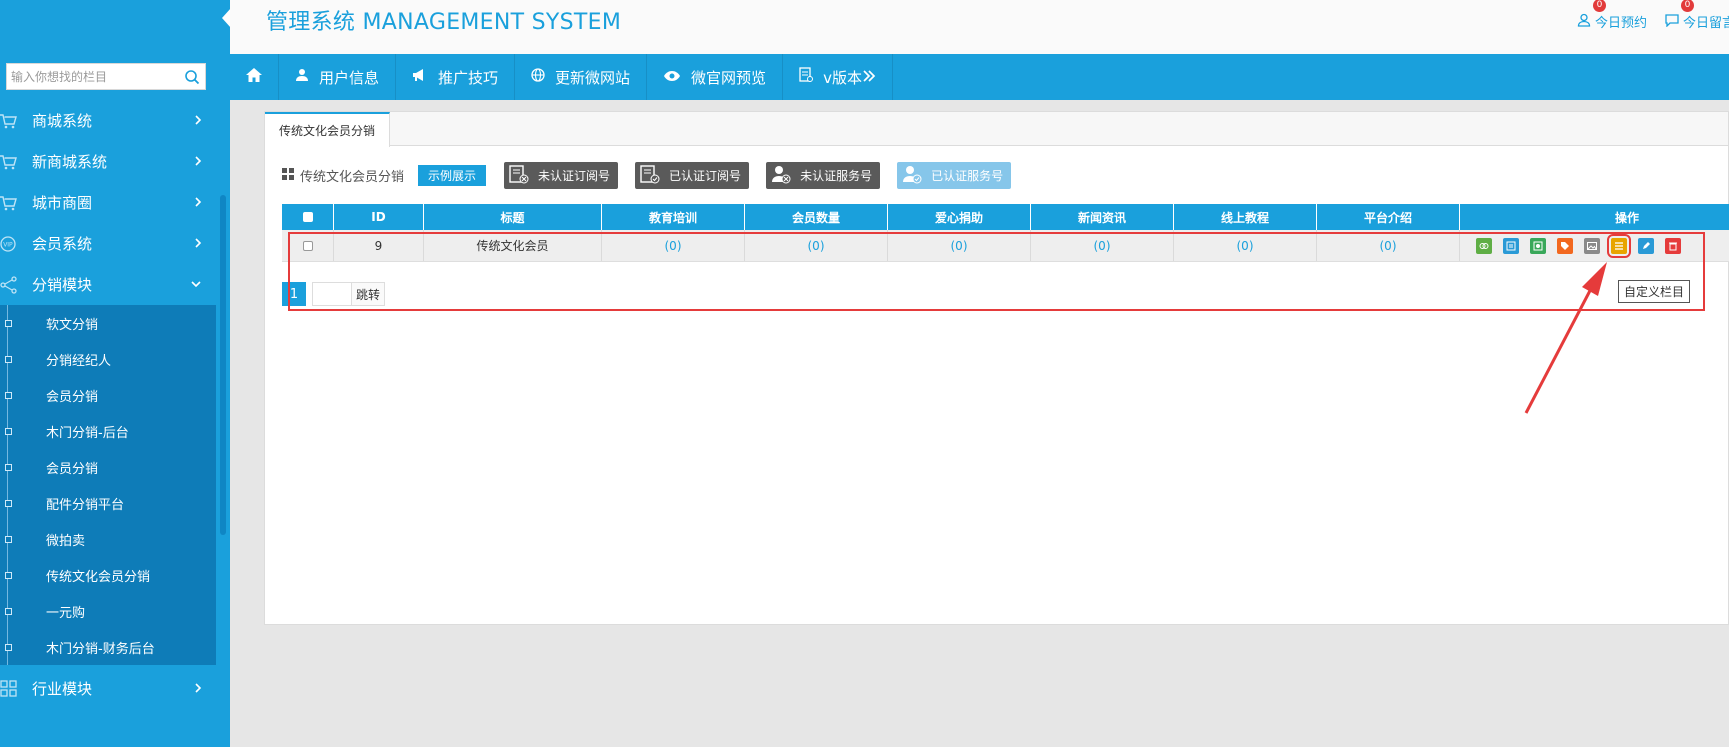 This screenshot has width=1729, height=747. Describe the element at coordinates (93, 76) in the screenshot. I see `search-input` at that location.